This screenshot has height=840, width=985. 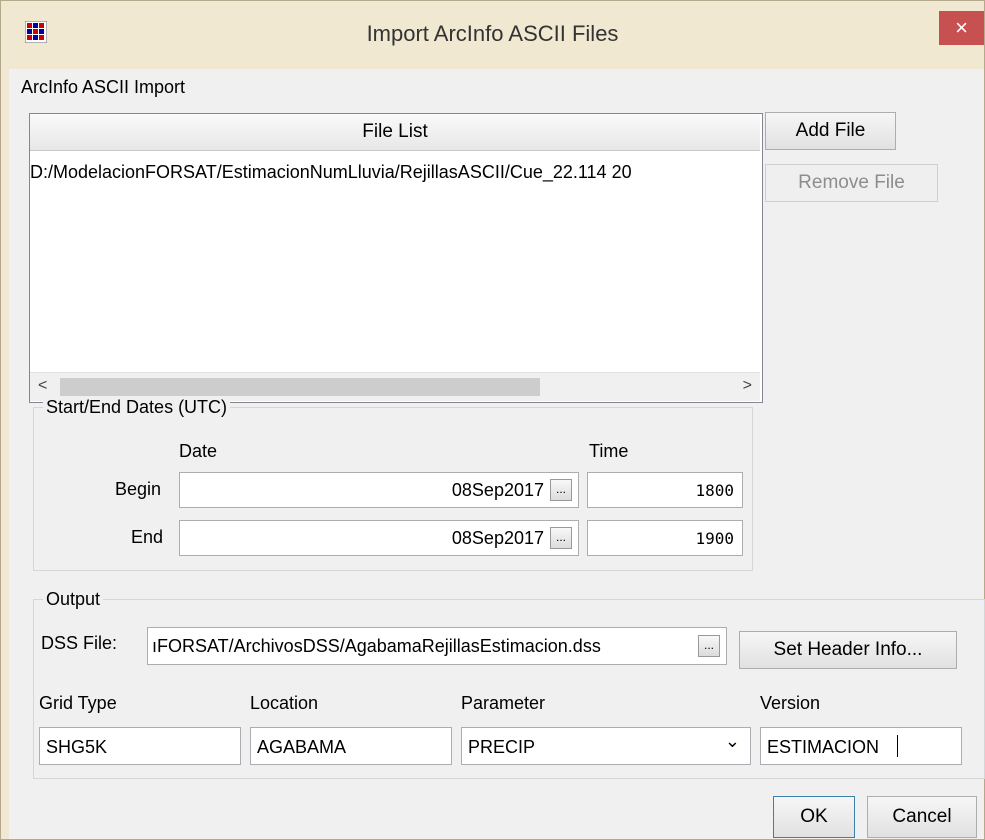 What do you see at coordinates (77, 747) in the screenshot?
I see `grid-type-value: SHG5K` at bounding box center [77, 747].